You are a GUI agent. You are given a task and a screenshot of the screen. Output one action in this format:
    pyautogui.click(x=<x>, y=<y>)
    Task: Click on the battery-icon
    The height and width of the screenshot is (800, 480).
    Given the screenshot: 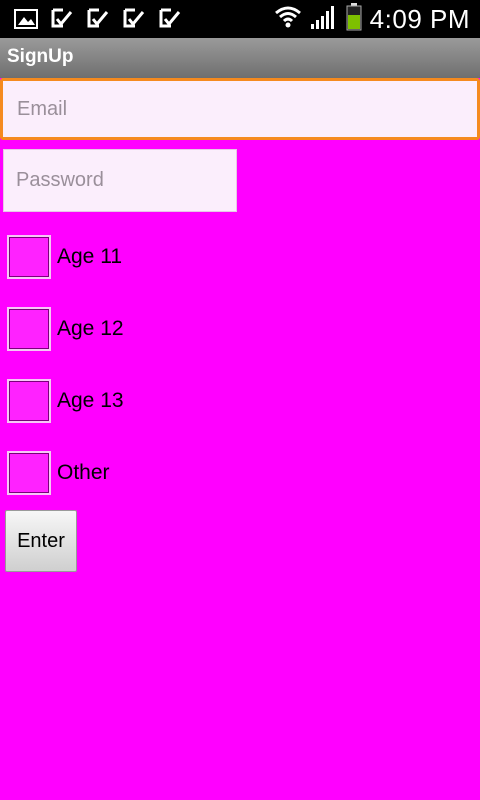 What is the action you would take?
    pyautogui.click(x=354, y=19)
    